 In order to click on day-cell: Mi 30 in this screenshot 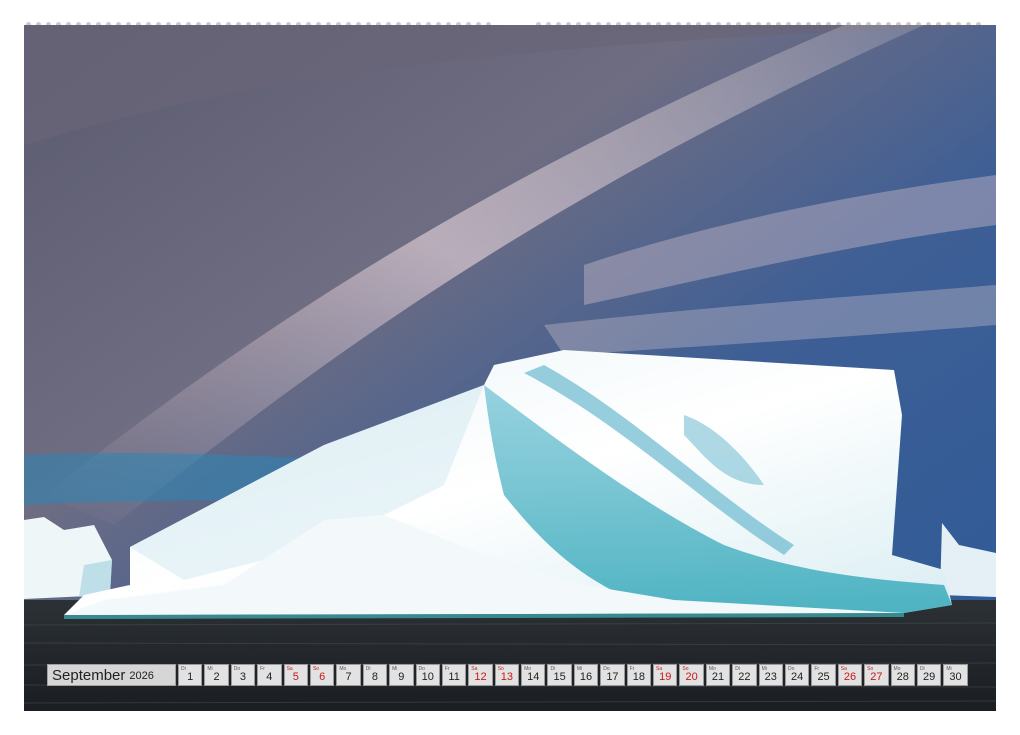, I will do `click(955, 675)`.